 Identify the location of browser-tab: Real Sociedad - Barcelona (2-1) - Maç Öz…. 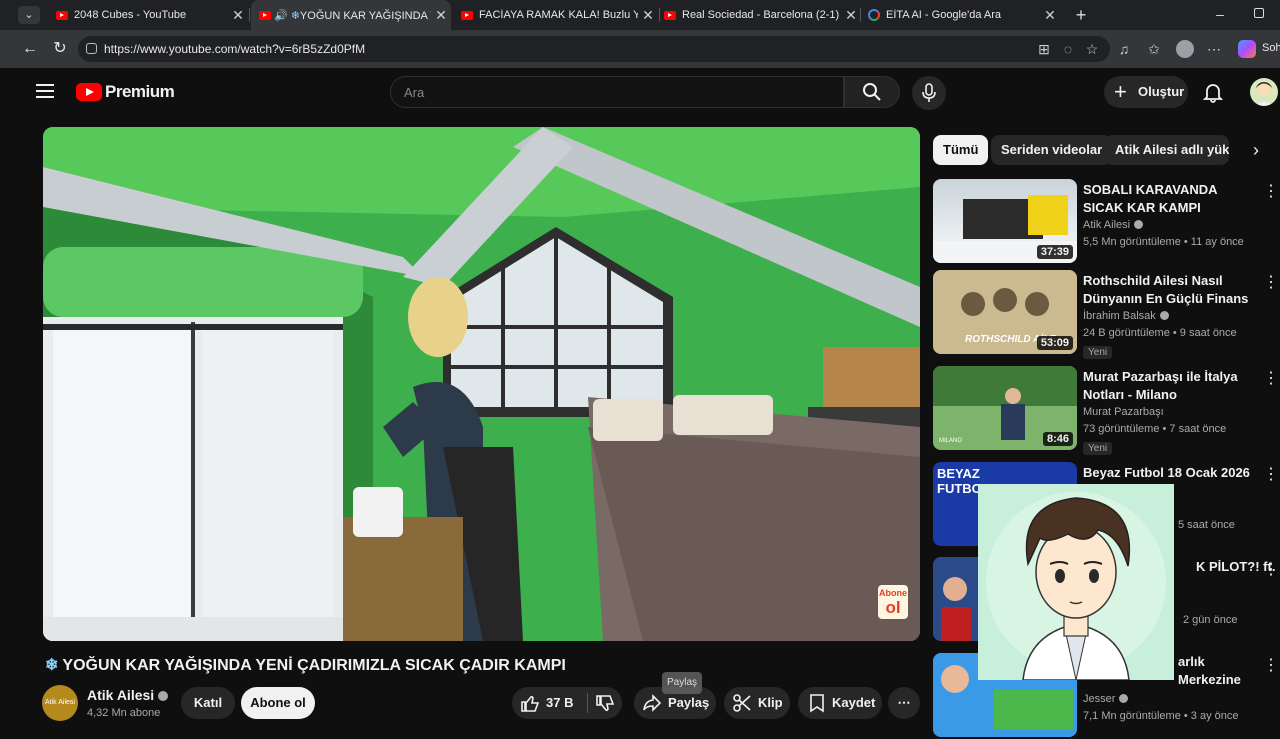
(758, 15).